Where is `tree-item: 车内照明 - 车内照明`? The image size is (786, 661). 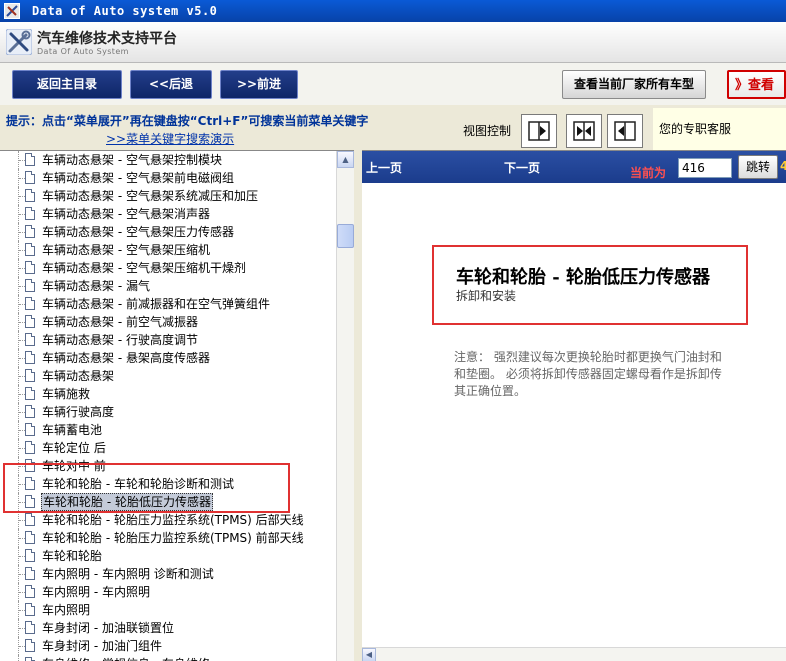 tree-item: 车内照明 - 车内照明 is located at coordinates (169, 592).